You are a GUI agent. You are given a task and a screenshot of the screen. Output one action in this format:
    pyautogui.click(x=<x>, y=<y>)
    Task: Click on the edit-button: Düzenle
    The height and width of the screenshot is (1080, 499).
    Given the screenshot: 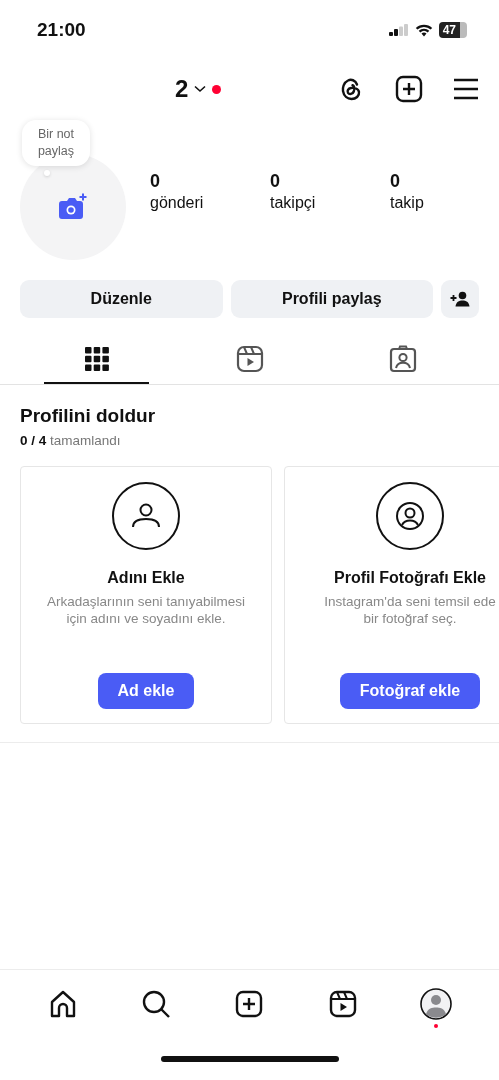 What is the action you would take?
    pyautogui.click(x=121, y=299)
    